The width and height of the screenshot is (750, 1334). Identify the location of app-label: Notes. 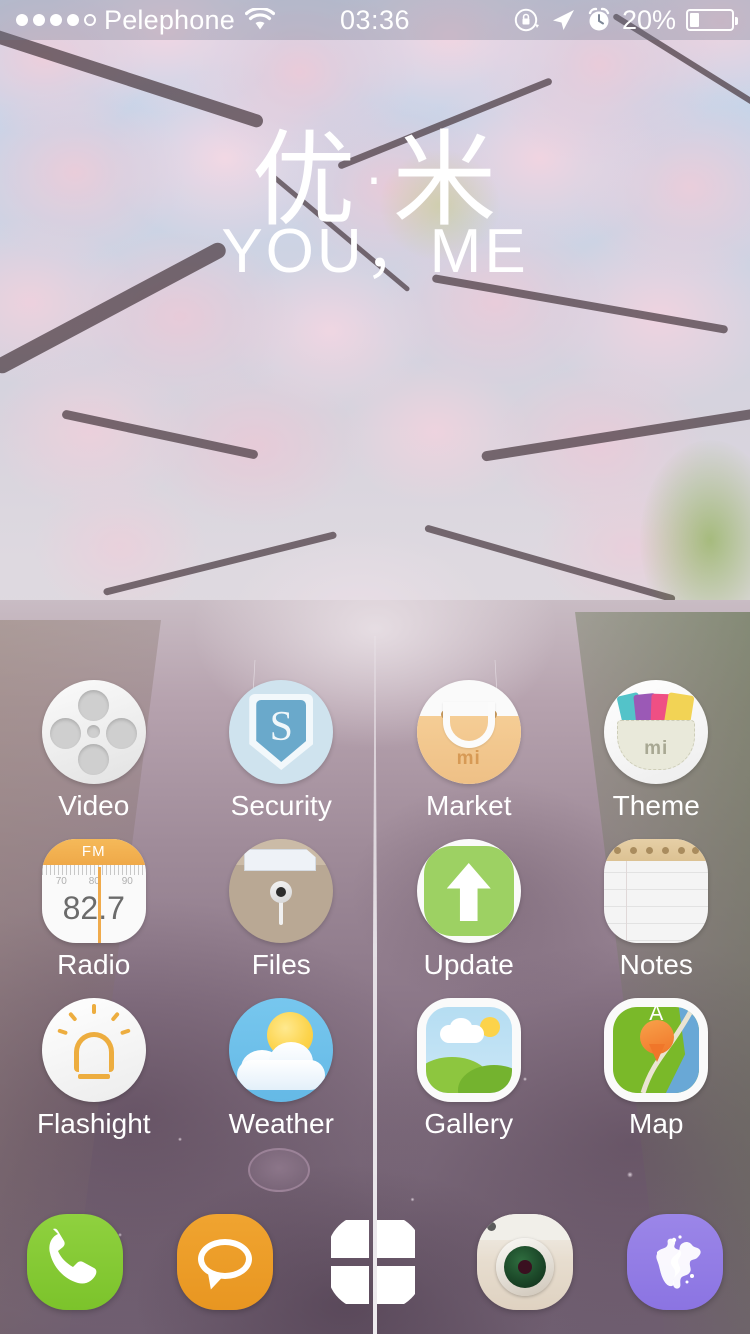
(656, 964).